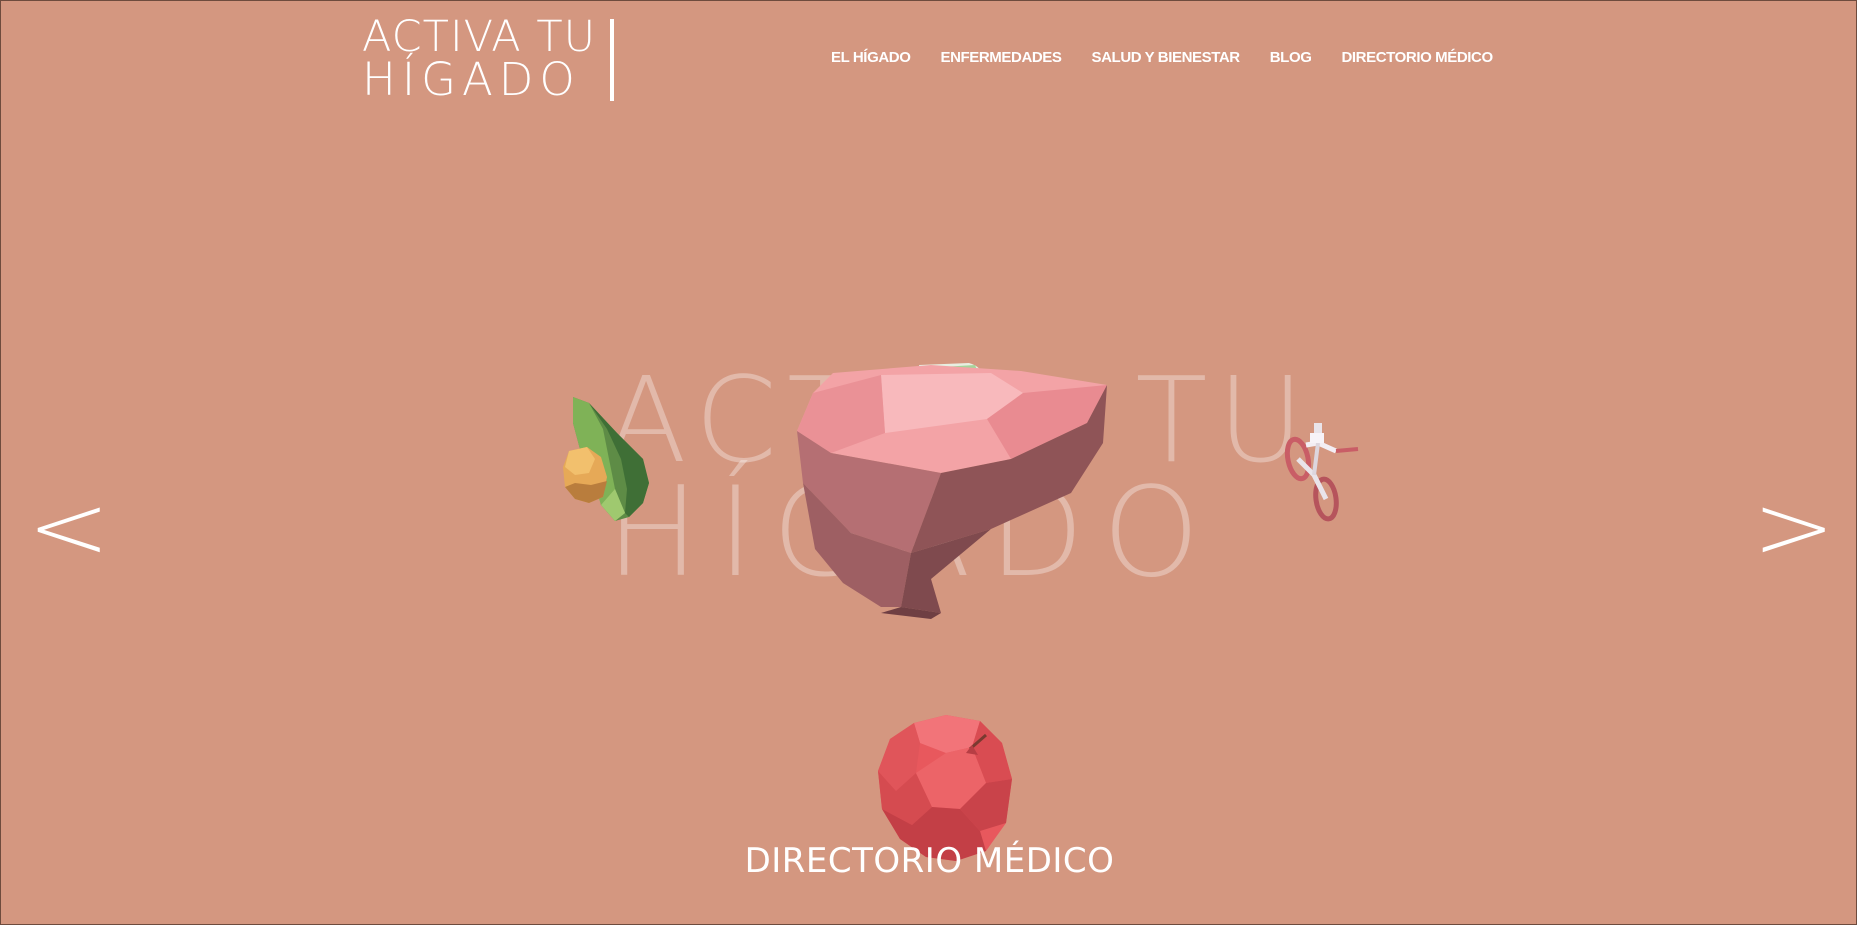 The image size is (1857, 925). Describe the element at coordinates (1793, 528) in the screenshot. I see `carousel-next-button: >` at that location.